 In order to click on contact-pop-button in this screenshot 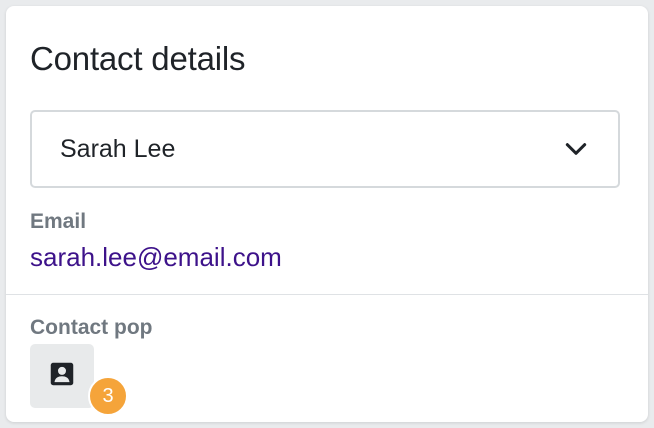, I will do `click(62, 376)`.